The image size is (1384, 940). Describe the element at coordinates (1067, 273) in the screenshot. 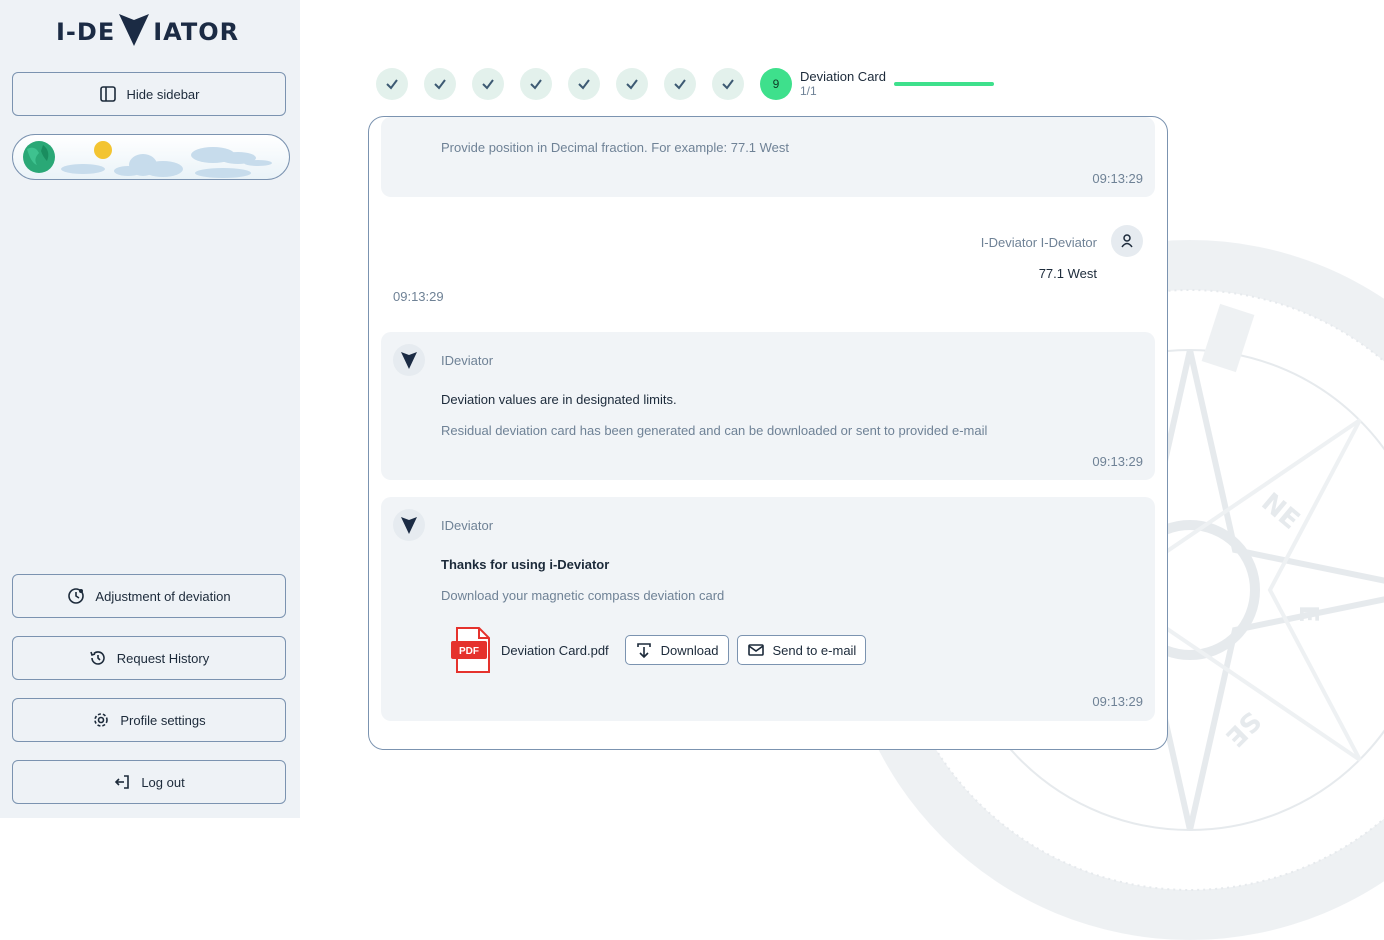

I see `message-text: 77.1 West` at that location.